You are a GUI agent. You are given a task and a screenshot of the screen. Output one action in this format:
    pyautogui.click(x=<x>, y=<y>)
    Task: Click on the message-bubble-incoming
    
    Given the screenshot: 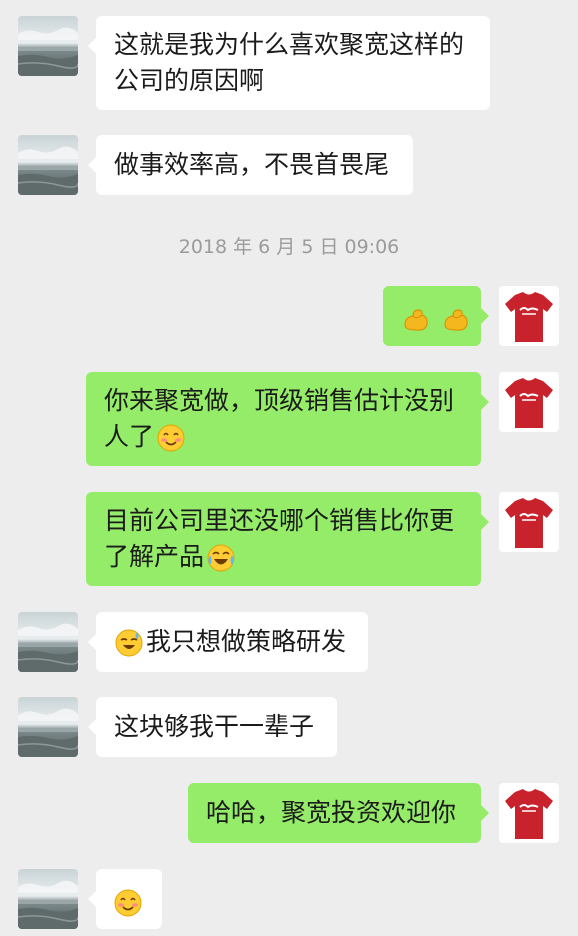 What is the action you would take?
    pyautogui.click(x=125, y=899)
    